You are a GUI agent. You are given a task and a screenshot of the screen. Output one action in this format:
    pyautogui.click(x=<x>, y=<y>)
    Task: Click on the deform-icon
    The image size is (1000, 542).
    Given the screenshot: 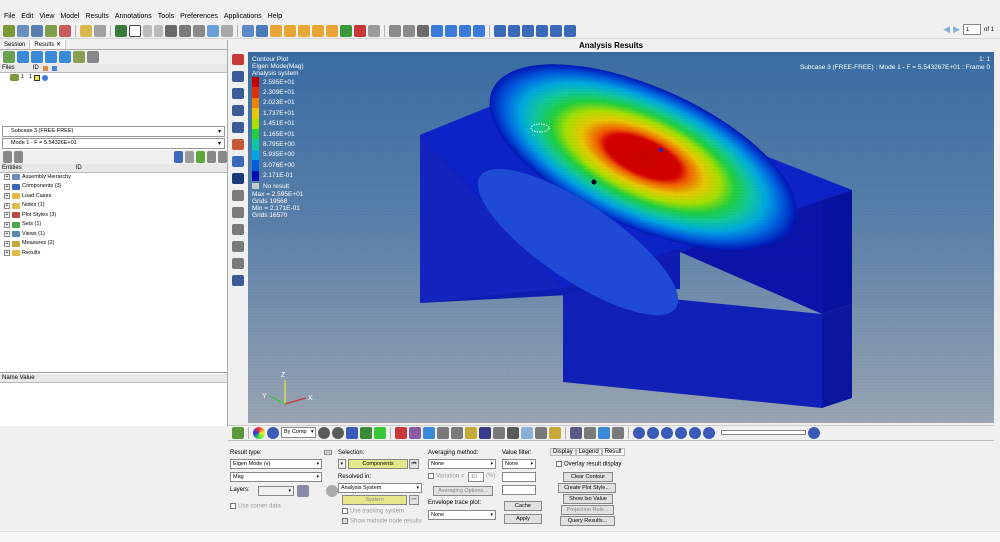 What is the action you would take?
    pyautogui.click(x=23, y=57)
    